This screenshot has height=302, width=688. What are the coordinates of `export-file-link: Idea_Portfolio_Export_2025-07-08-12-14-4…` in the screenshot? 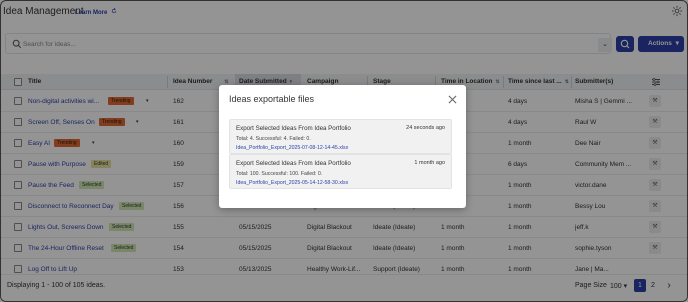 It's located at (292, 148).